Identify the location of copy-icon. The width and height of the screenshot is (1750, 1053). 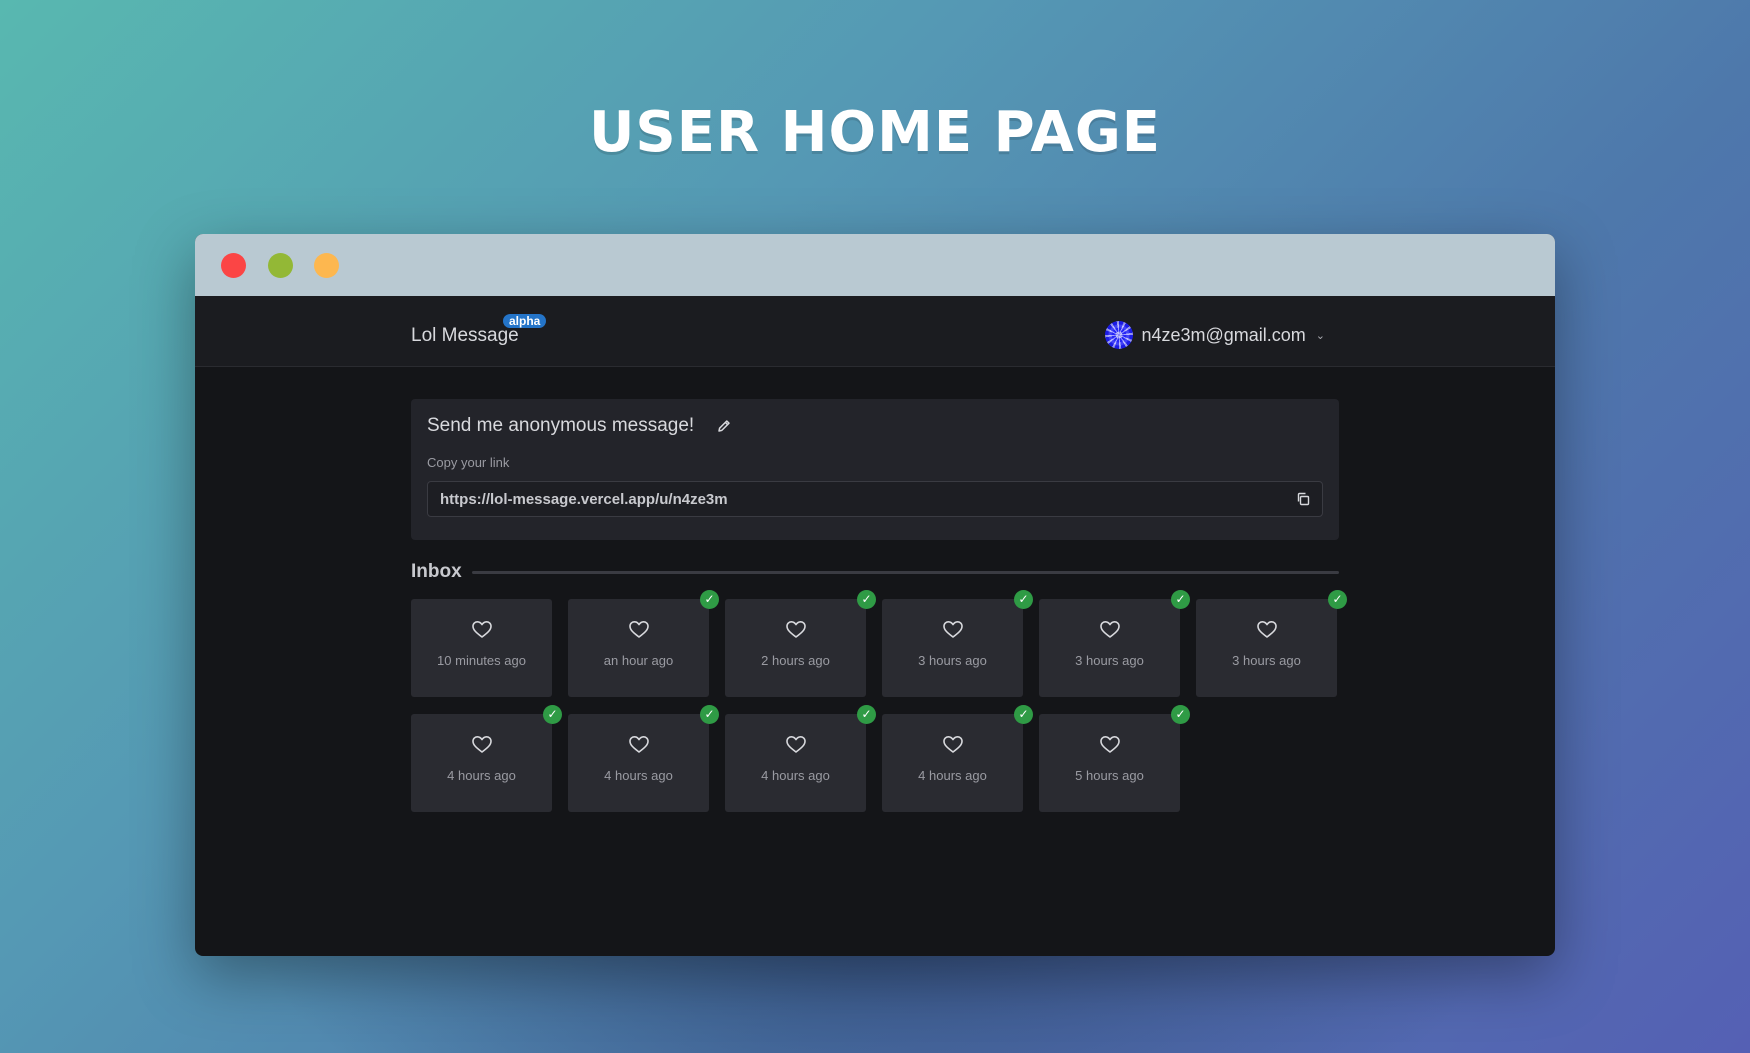
(1303, 499).